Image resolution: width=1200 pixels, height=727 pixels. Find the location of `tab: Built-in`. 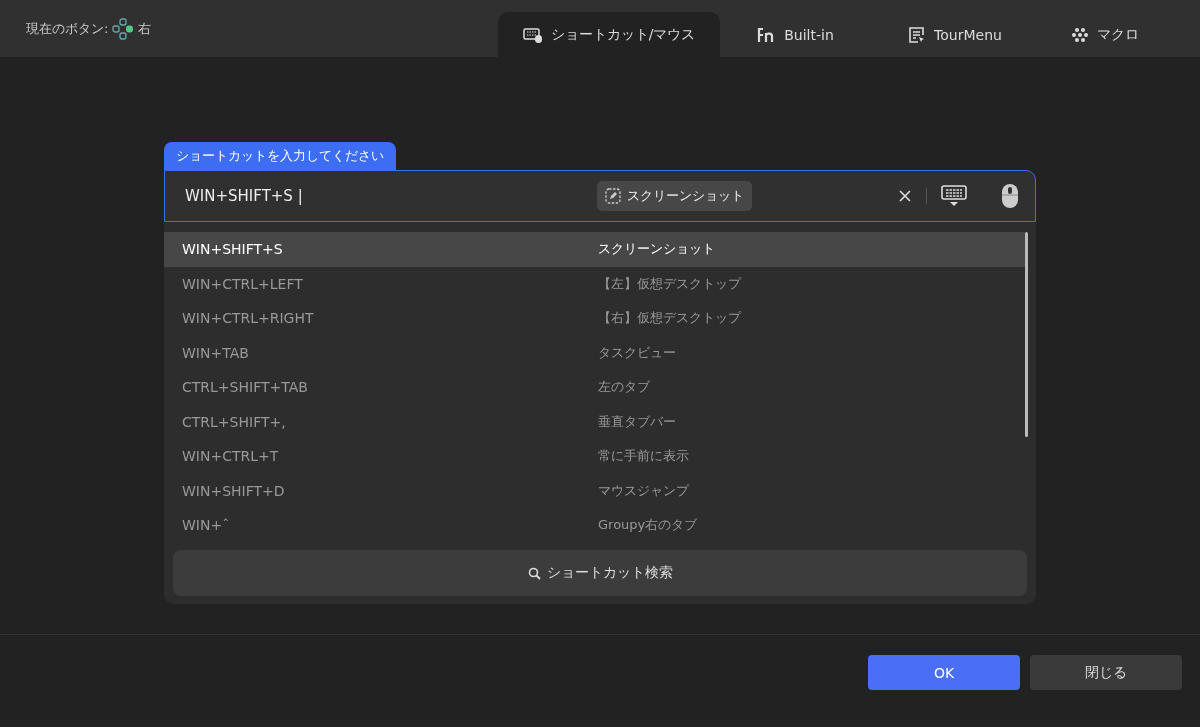

tab: Built-in is located at coordinates (795, 34).